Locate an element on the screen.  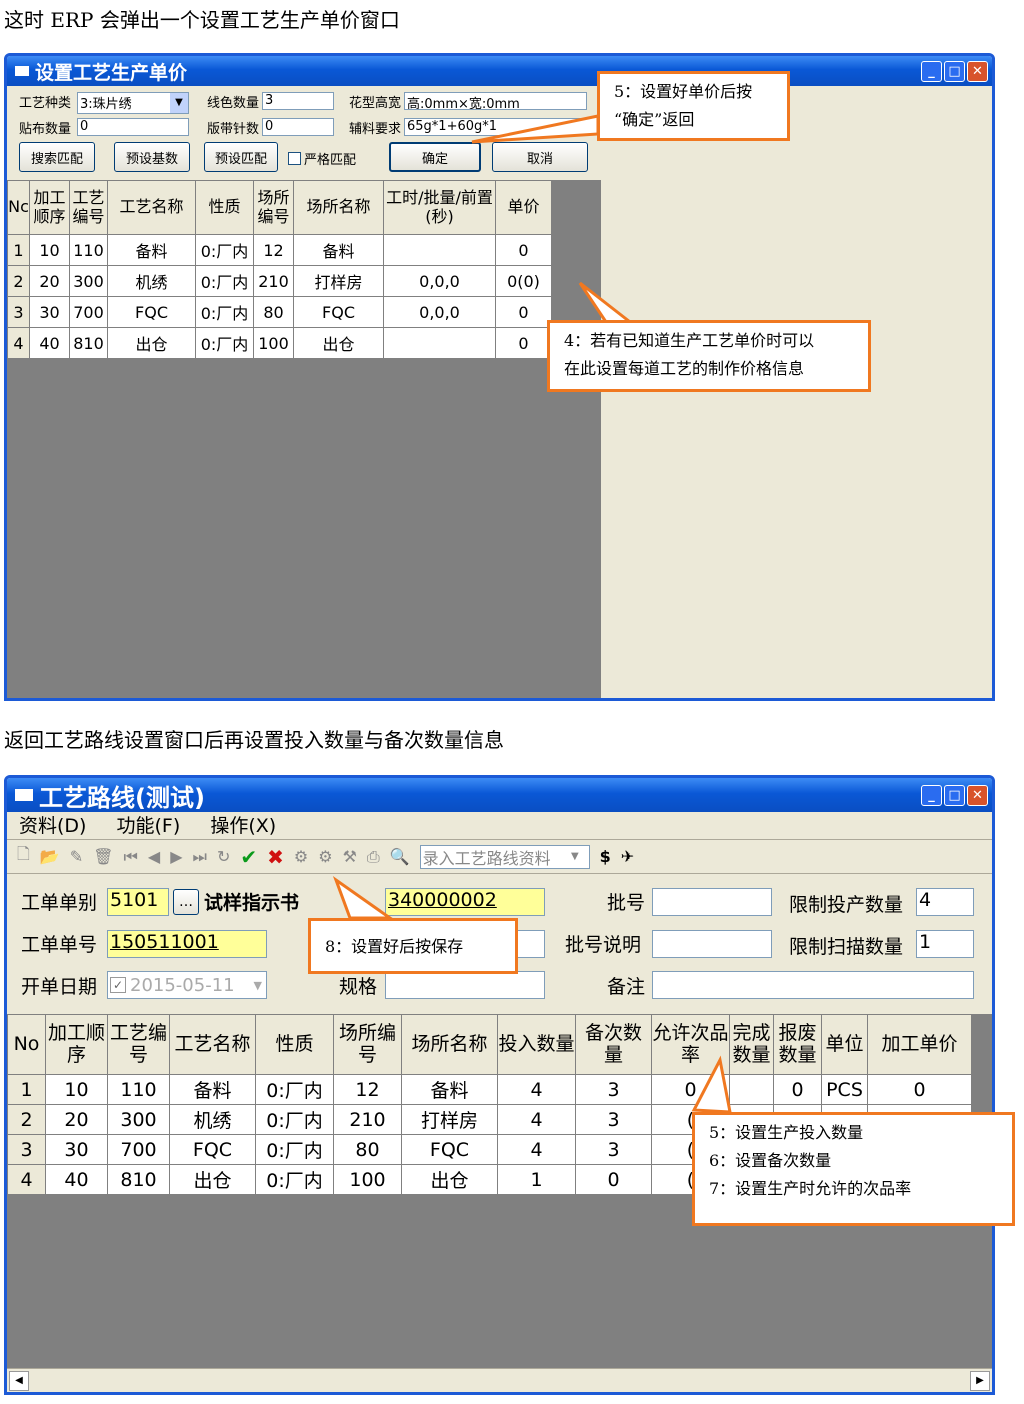
price-callout-line1: 4：若有已知道生产工艺单价时可以 is located at coordinates (689, 340).